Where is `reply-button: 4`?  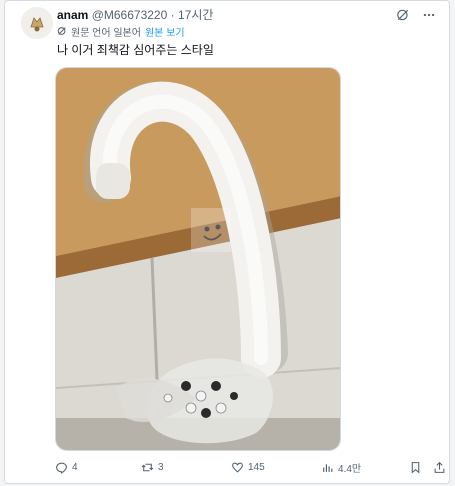
reply-button: 4 is located at coordinates (66, 467).